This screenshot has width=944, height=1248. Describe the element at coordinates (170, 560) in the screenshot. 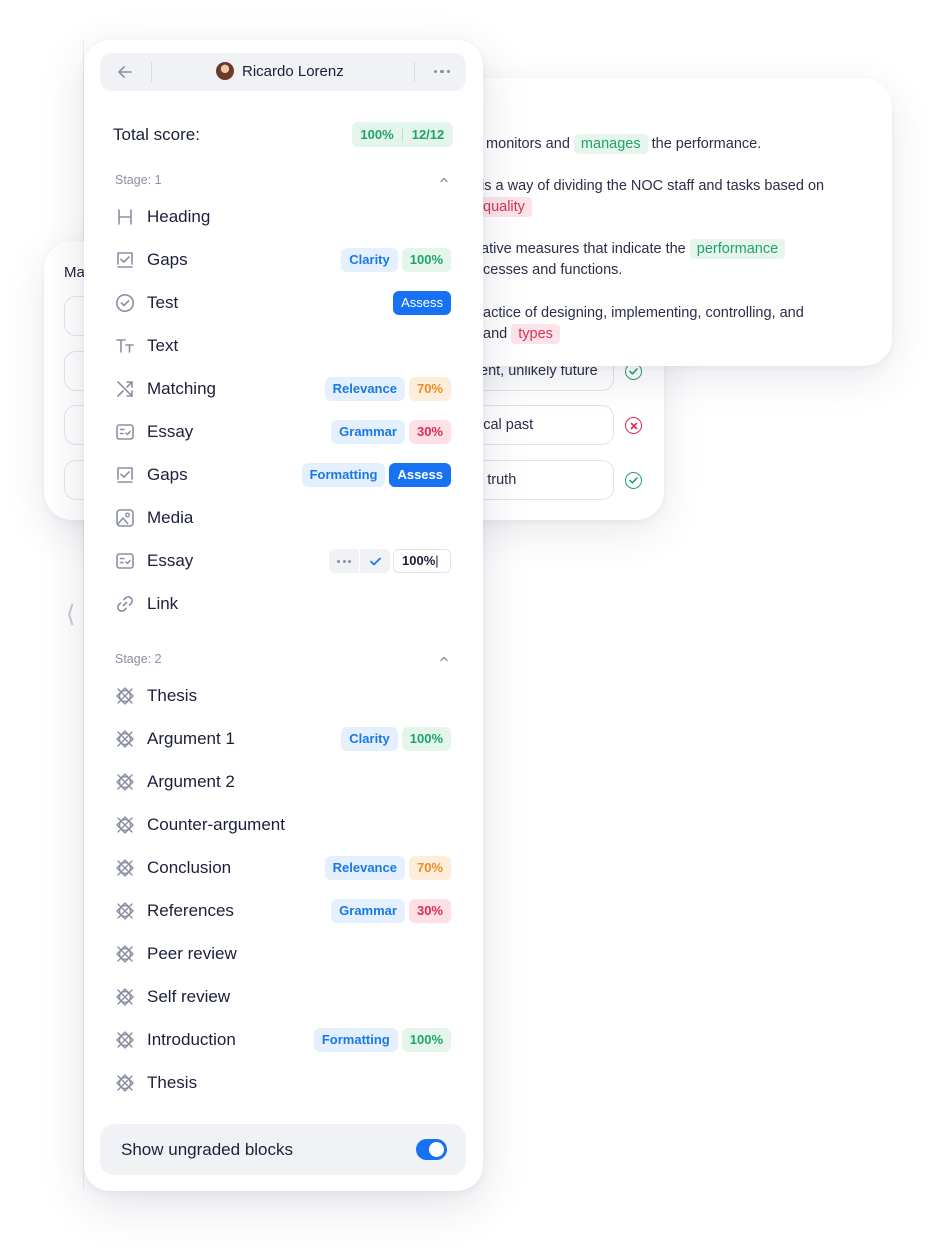

I see `block-label: Essay` at that location.